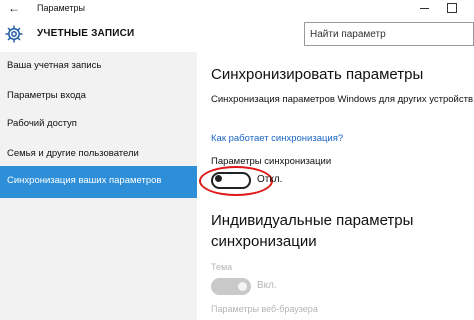 The width and height of the screenshot is (474, 320). I want to click on help-link: Как работает синхронизация?, so click(277, 138).